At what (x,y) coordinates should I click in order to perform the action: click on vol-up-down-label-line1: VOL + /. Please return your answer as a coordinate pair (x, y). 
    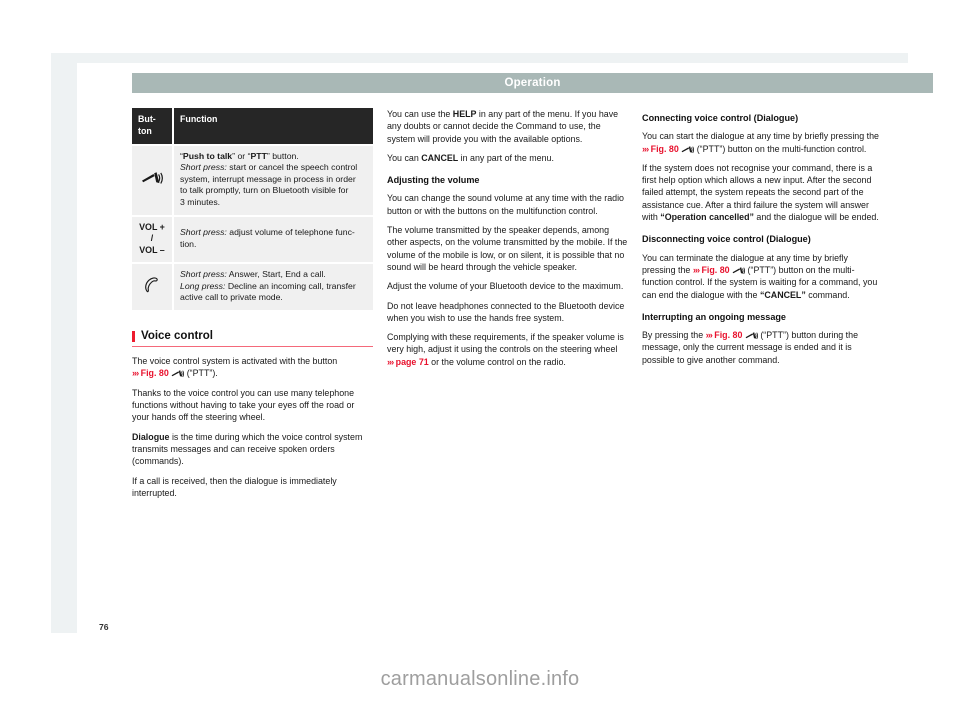
    Looking at the image, I should click on (152, 232).